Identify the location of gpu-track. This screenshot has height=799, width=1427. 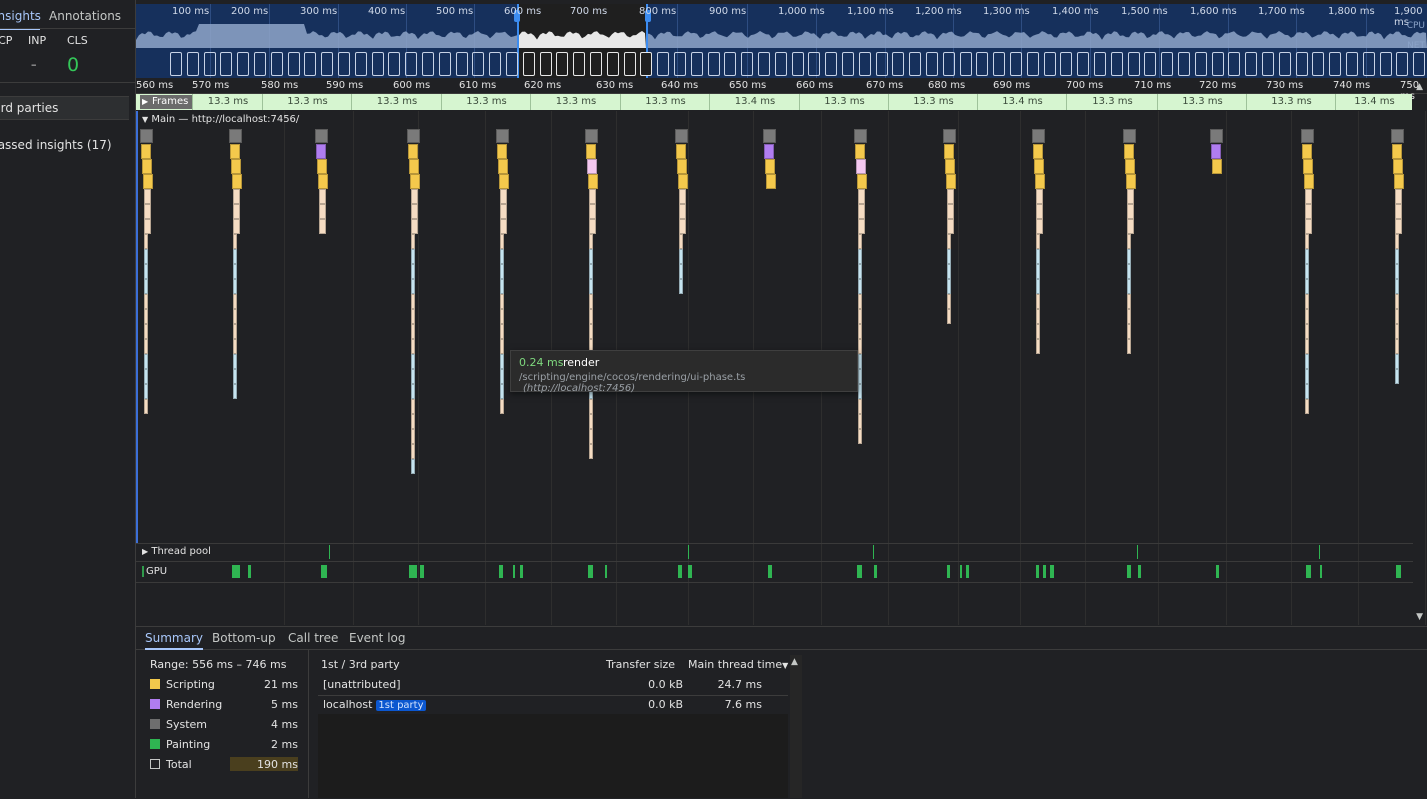
(774, 572).